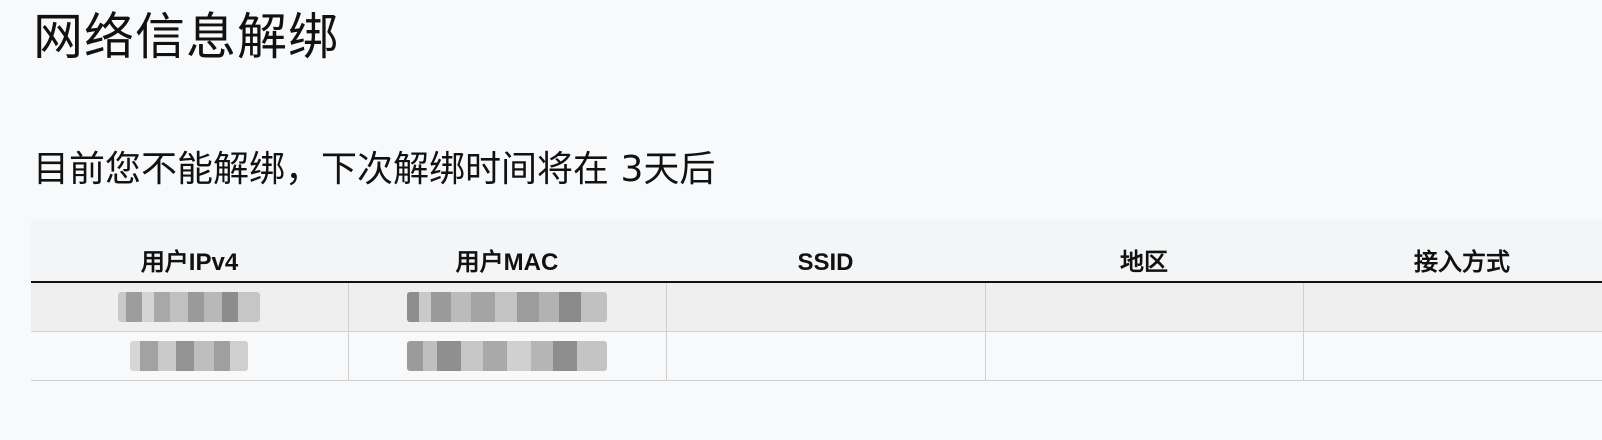  What do you see at coordinates (1144, 251) in the screenshot?
I see `column-header-region: 地区` at bounding box center [1144, 251].